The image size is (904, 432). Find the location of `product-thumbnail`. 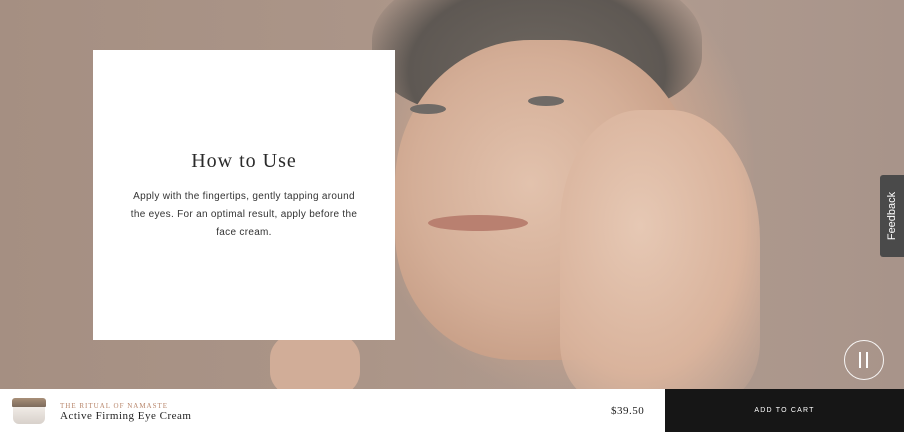

product-thumbnail is located at coordinates (29, 411).